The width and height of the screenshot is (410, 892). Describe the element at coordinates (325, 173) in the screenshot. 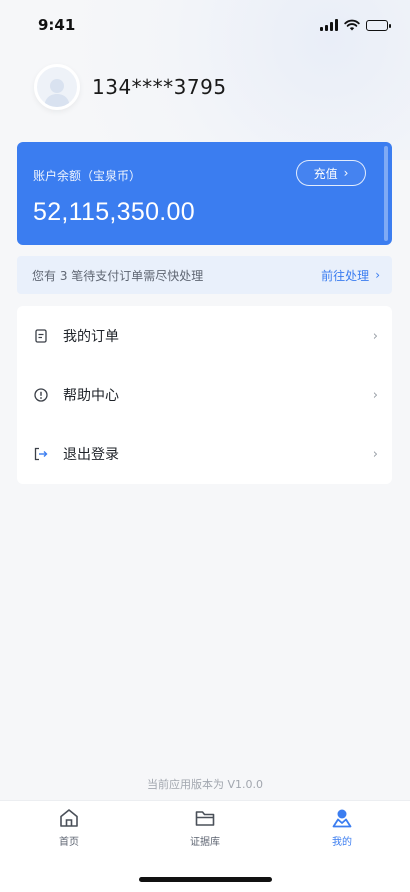

I see `recharge-label: 充值` at that location.